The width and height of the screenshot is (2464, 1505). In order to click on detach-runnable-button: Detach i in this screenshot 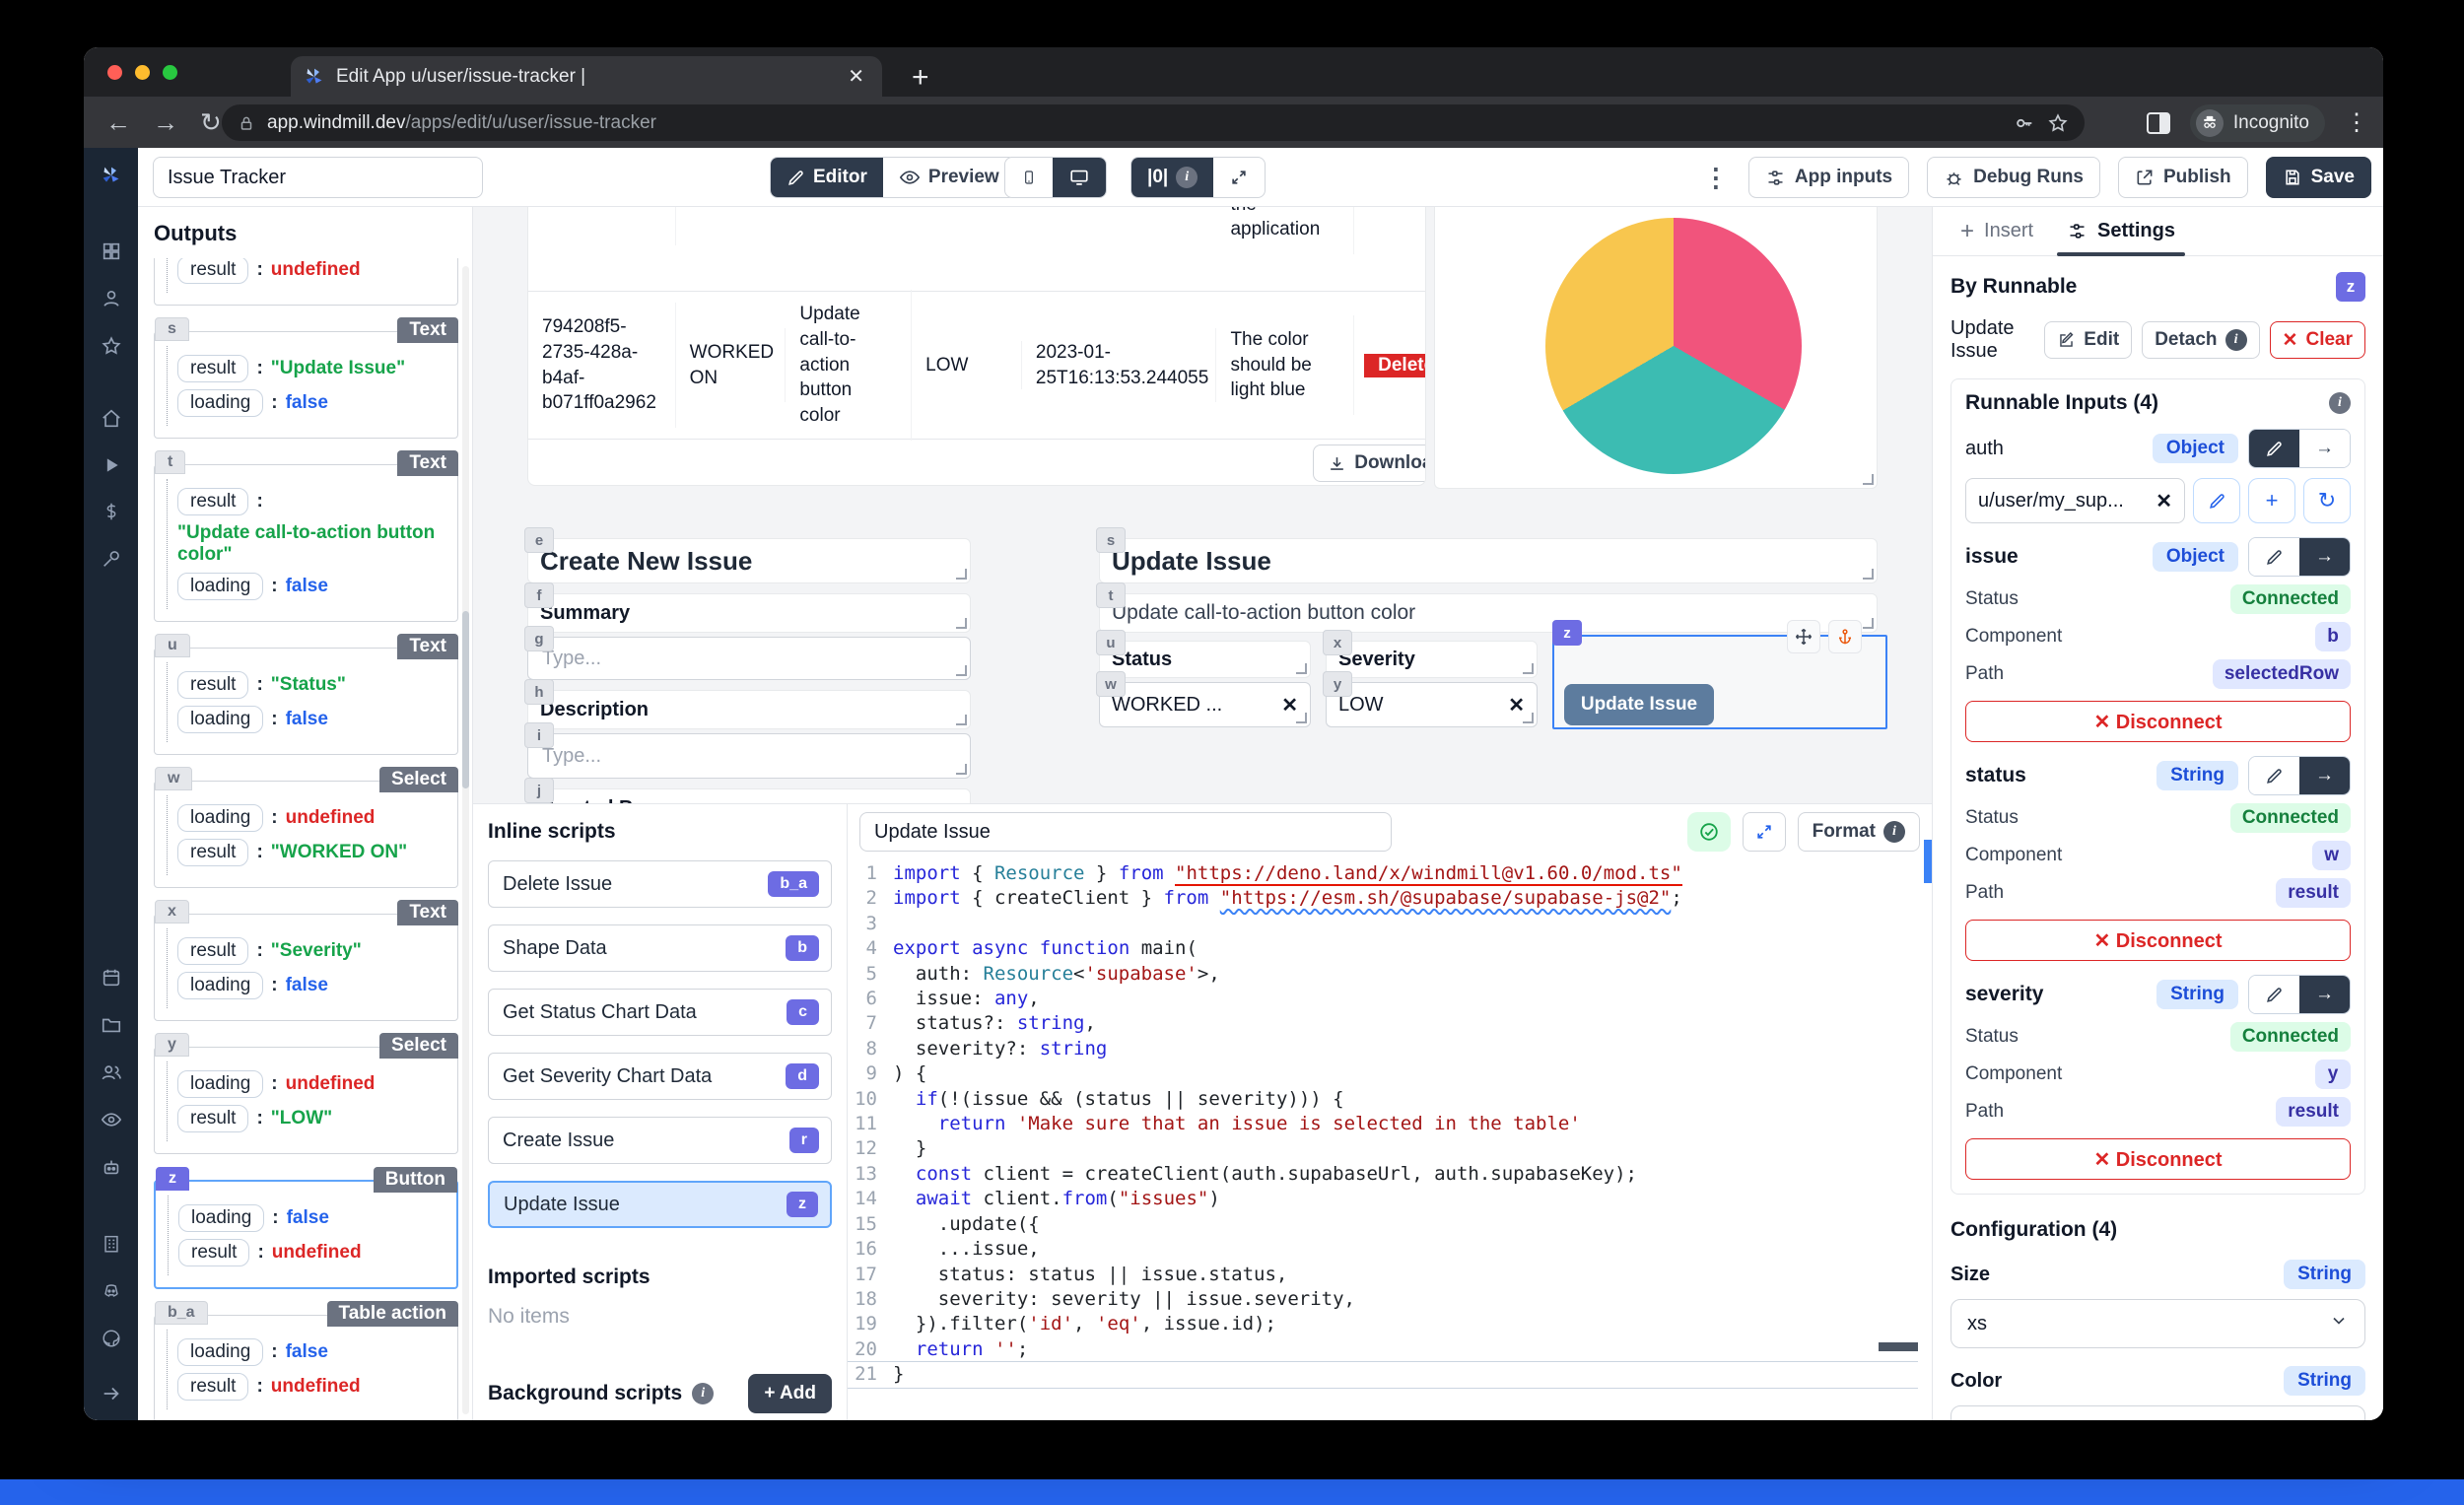, I will do `click(2201, 340)`.